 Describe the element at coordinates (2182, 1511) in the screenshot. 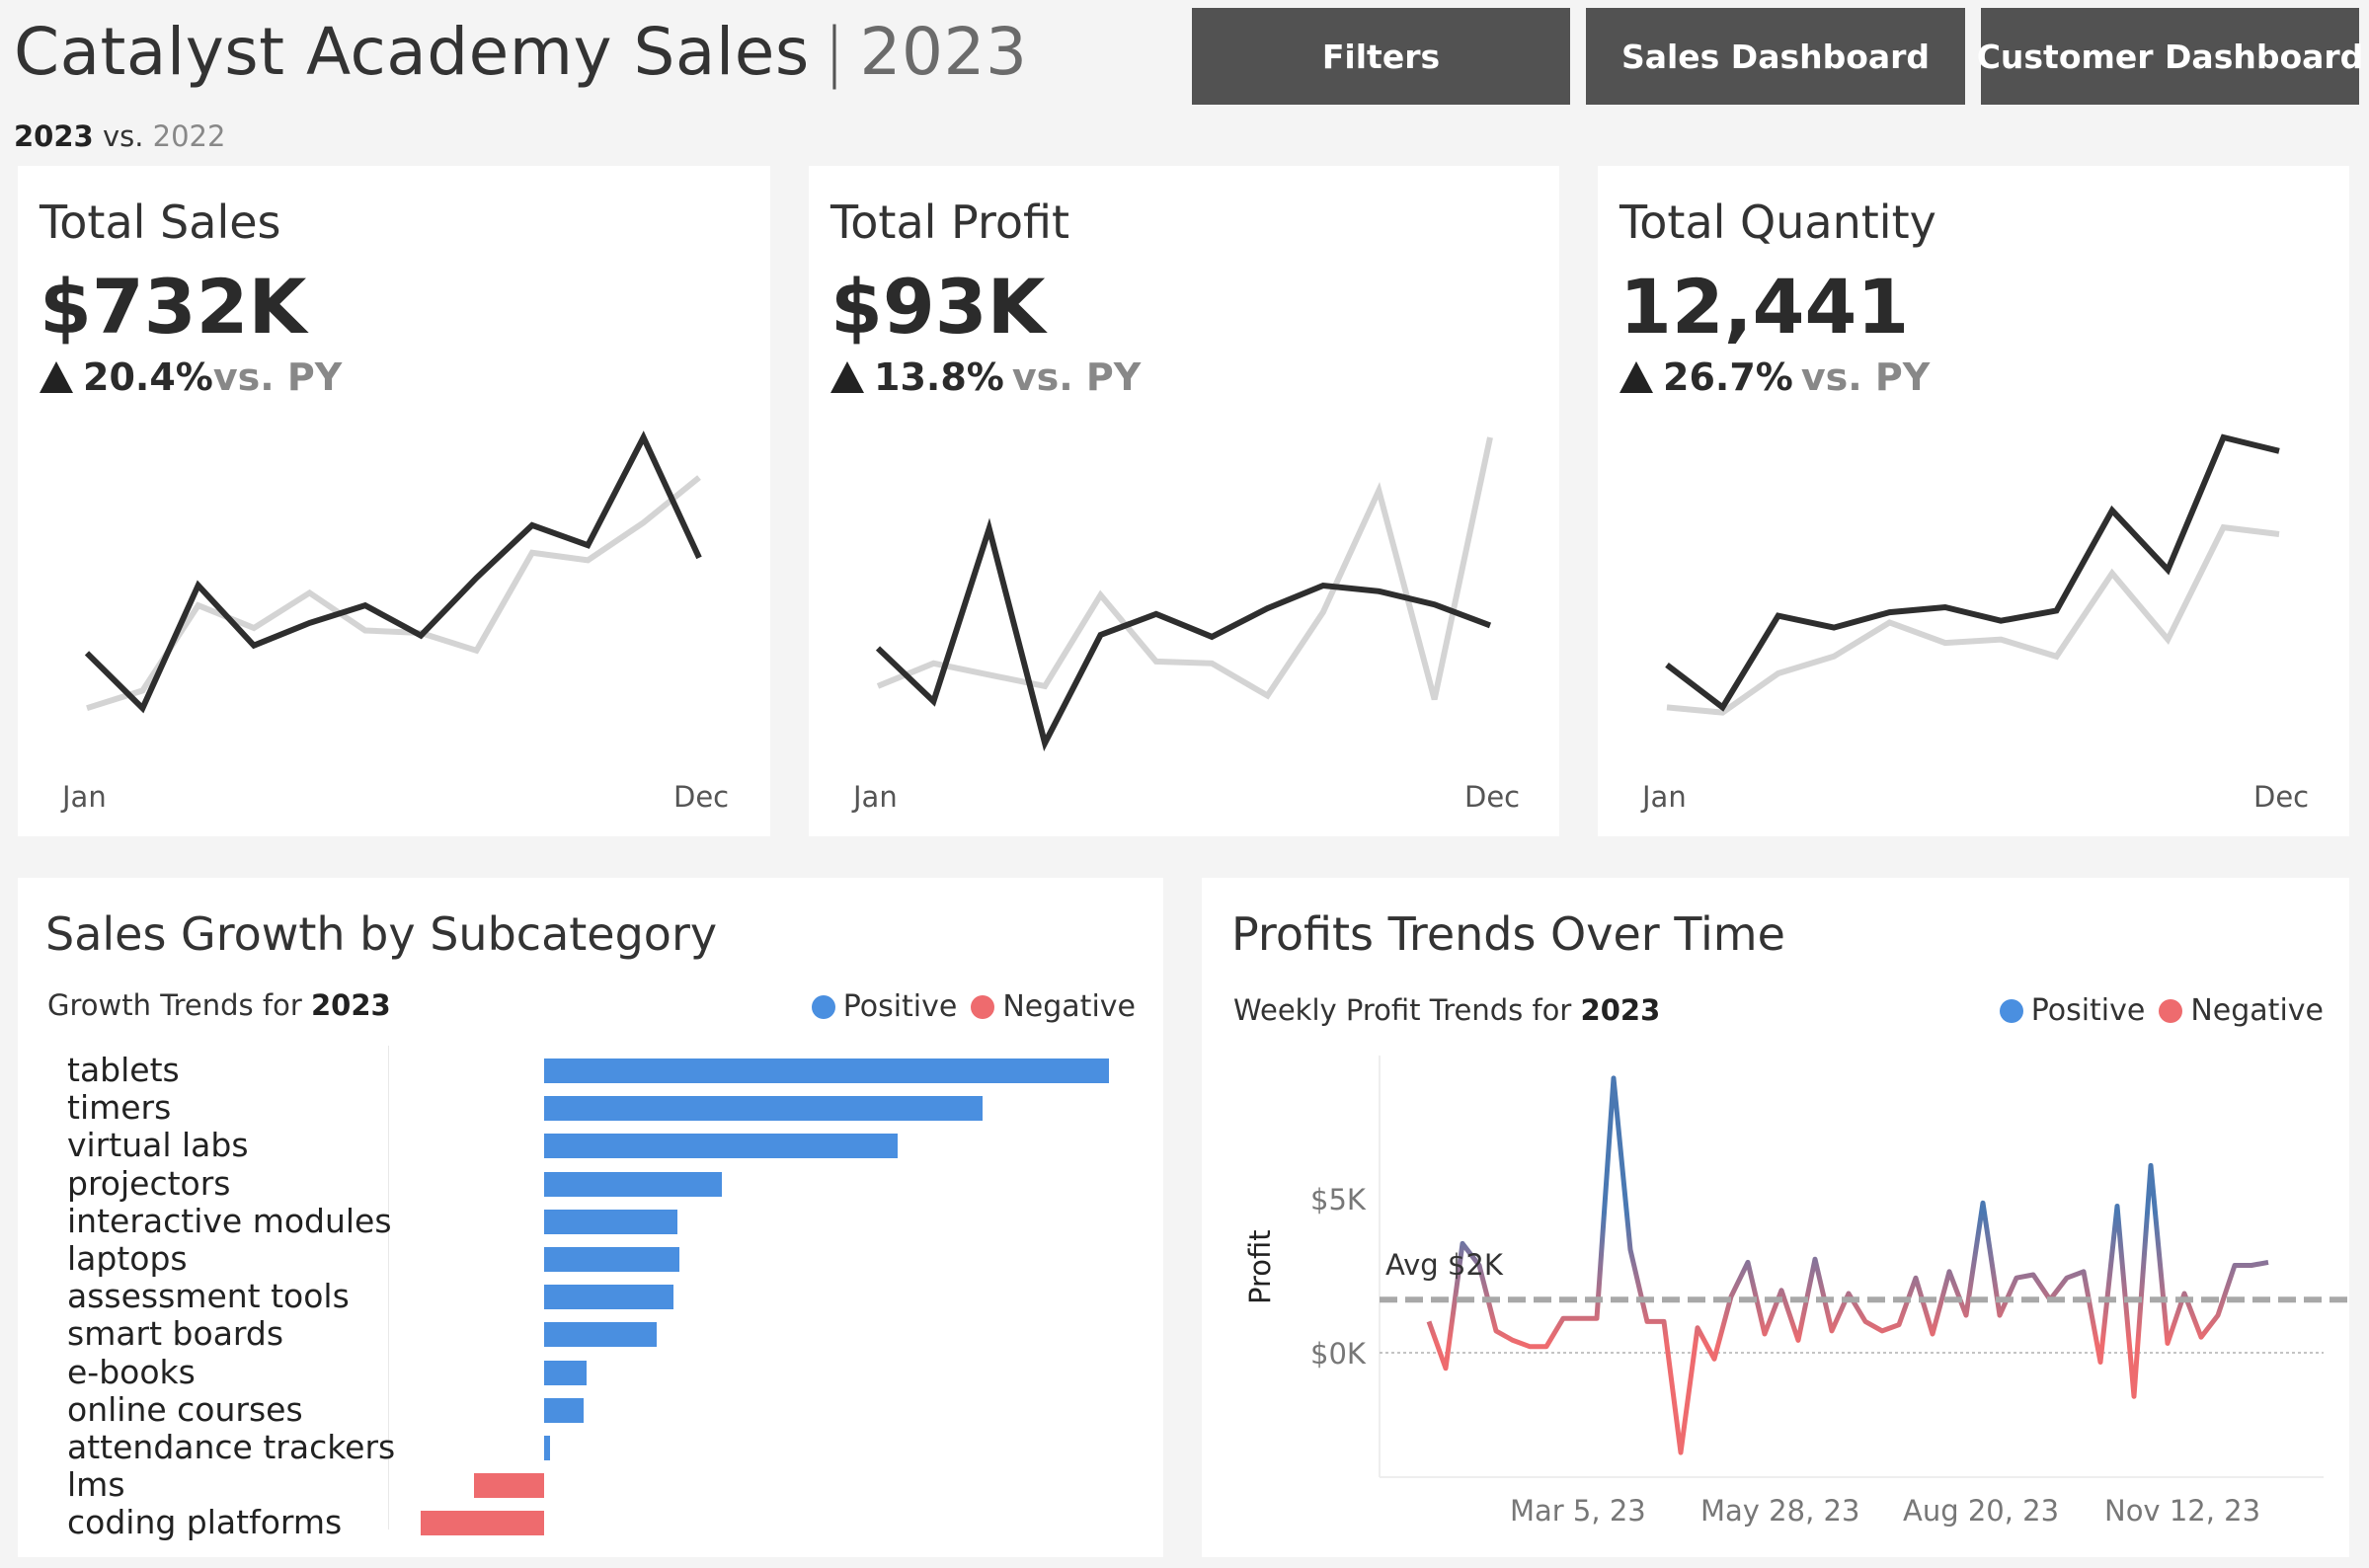

I see `x-tick-label: Nov 12, 23` at that location.